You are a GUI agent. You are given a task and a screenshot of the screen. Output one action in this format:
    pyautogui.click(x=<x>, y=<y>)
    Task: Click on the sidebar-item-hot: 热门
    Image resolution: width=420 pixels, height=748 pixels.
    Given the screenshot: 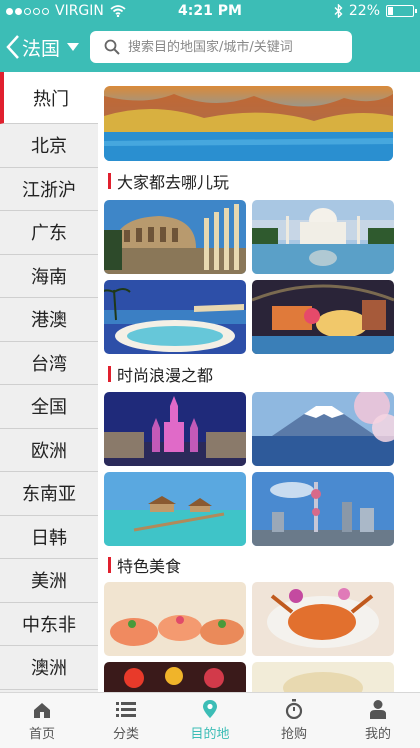 What is the action you would take?
    pyautogui.click(x=49, y=98)
    